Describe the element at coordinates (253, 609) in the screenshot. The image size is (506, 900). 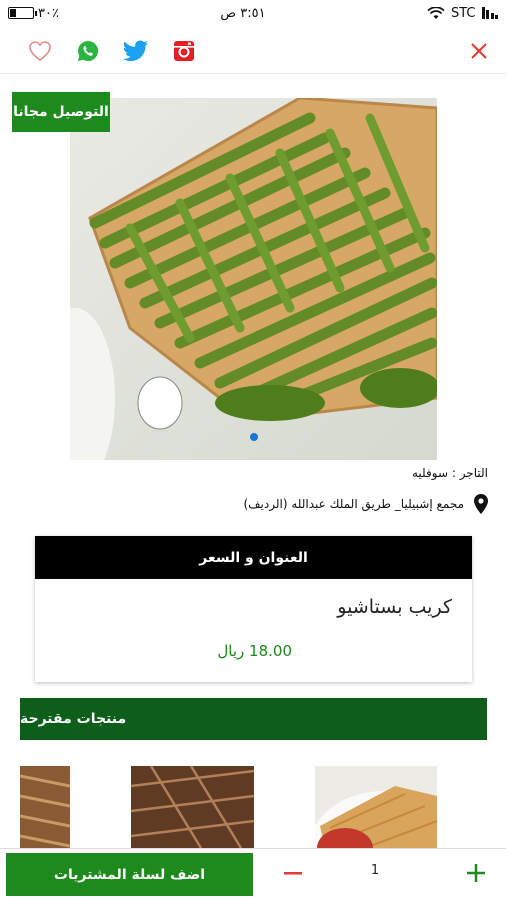
I see `title-price-card: العنوان و السعر كريب بستاشيو 18.00 ريال` at that location.